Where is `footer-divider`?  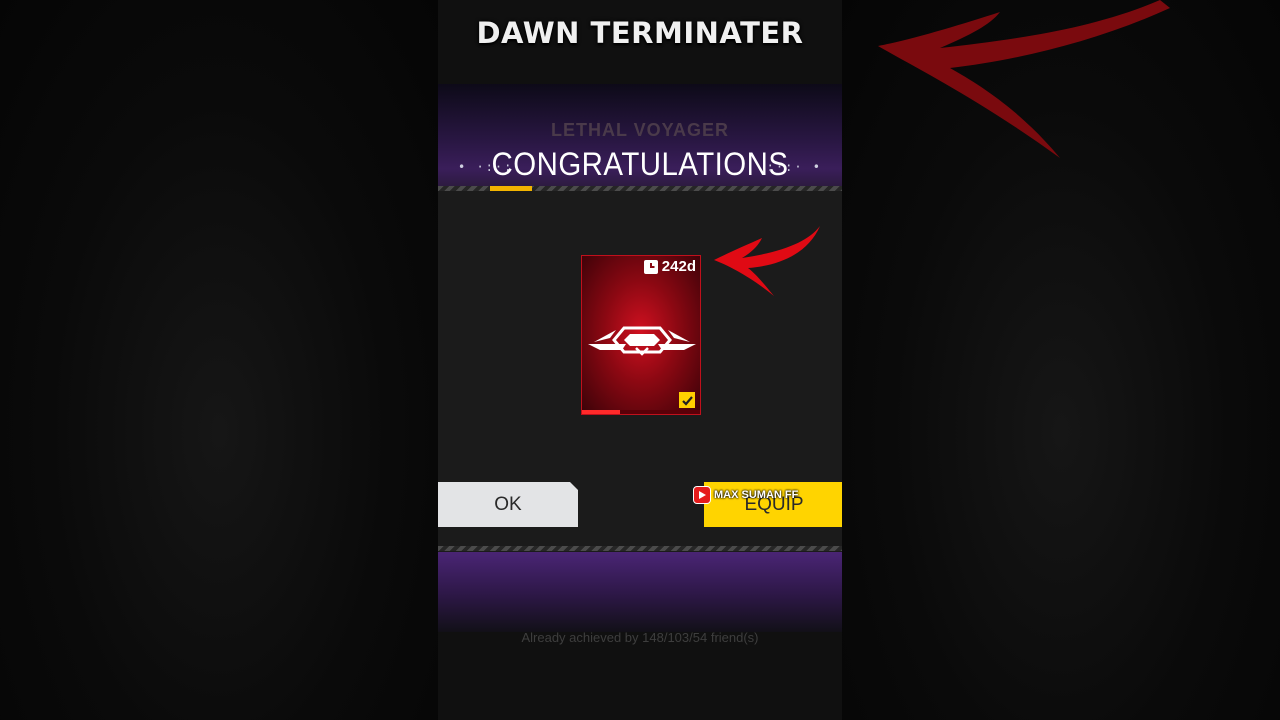
footer-divider is located at coordinates (640, 548).